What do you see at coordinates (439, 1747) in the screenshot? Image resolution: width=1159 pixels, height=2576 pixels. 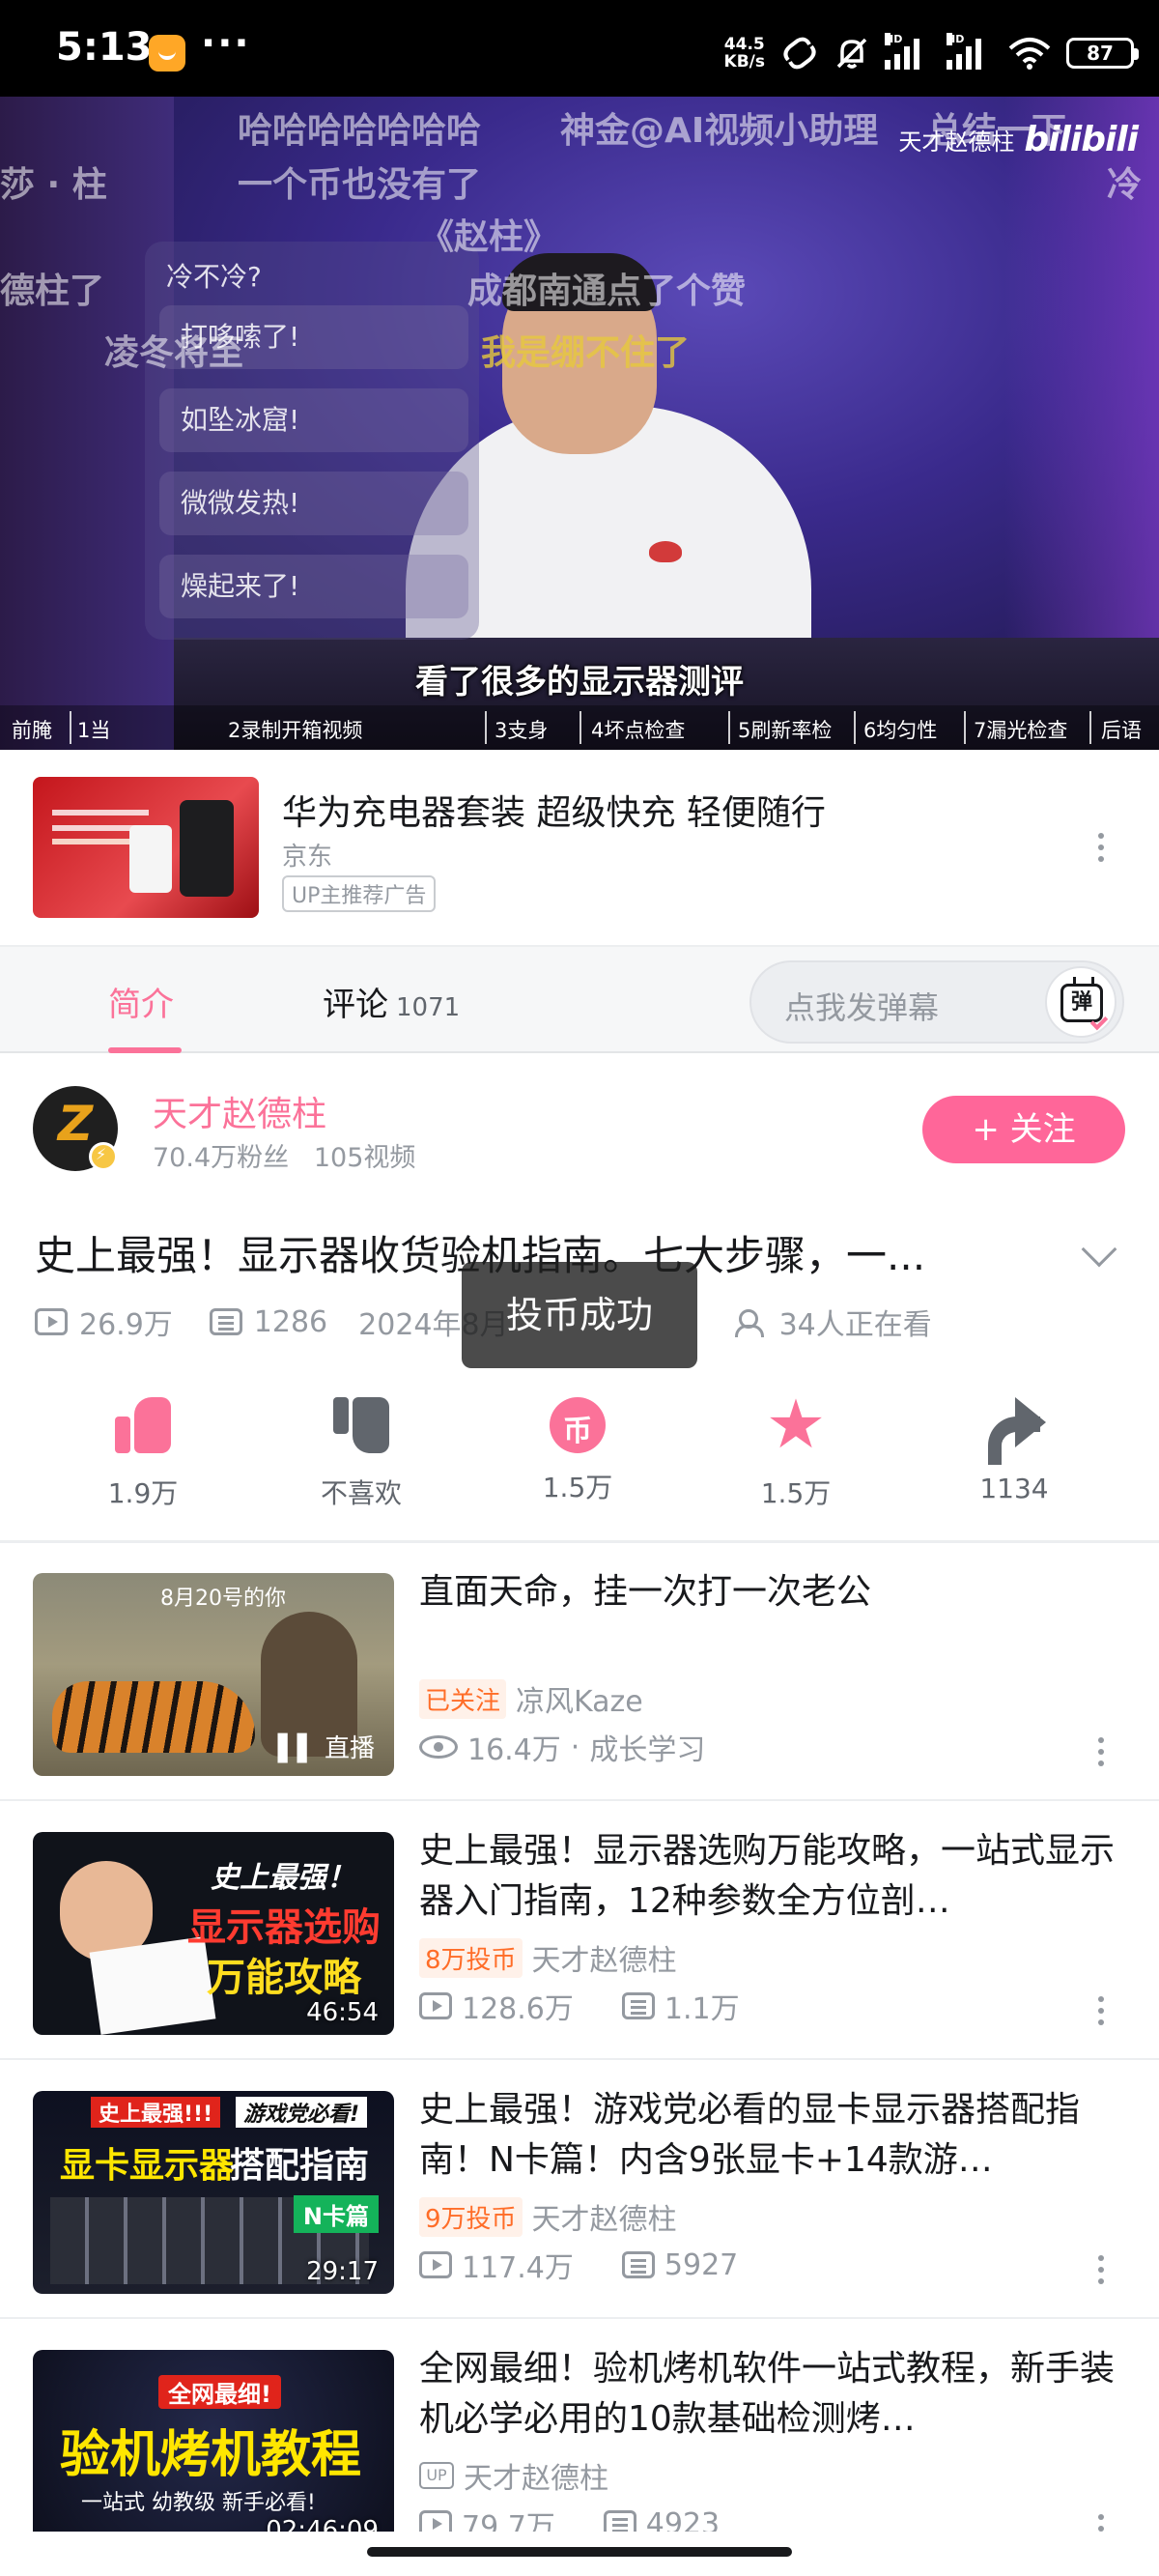 I see `eye-icon` at bounding box center [439, 1747].